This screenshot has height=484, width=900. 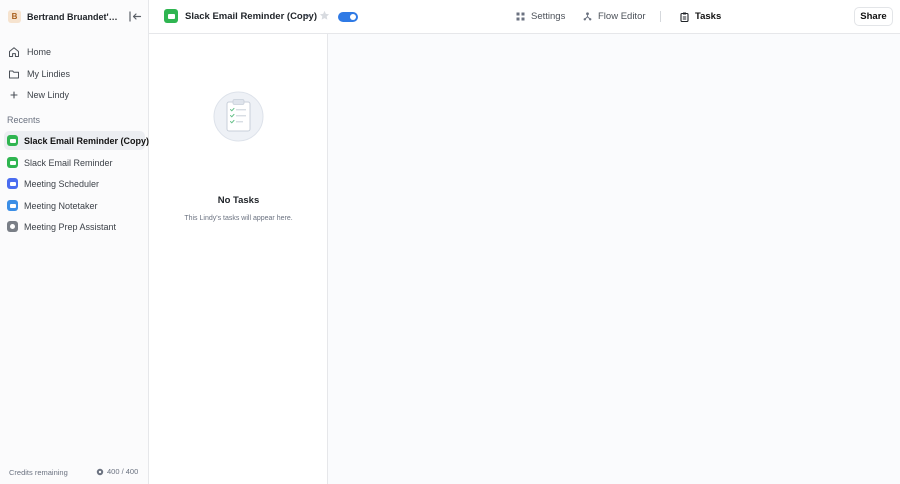 What do you see at coordinates (61, 205) in the screenshot?
I see `recent-item-label: Meeting Notetaker` at bounding box center [61, 205].